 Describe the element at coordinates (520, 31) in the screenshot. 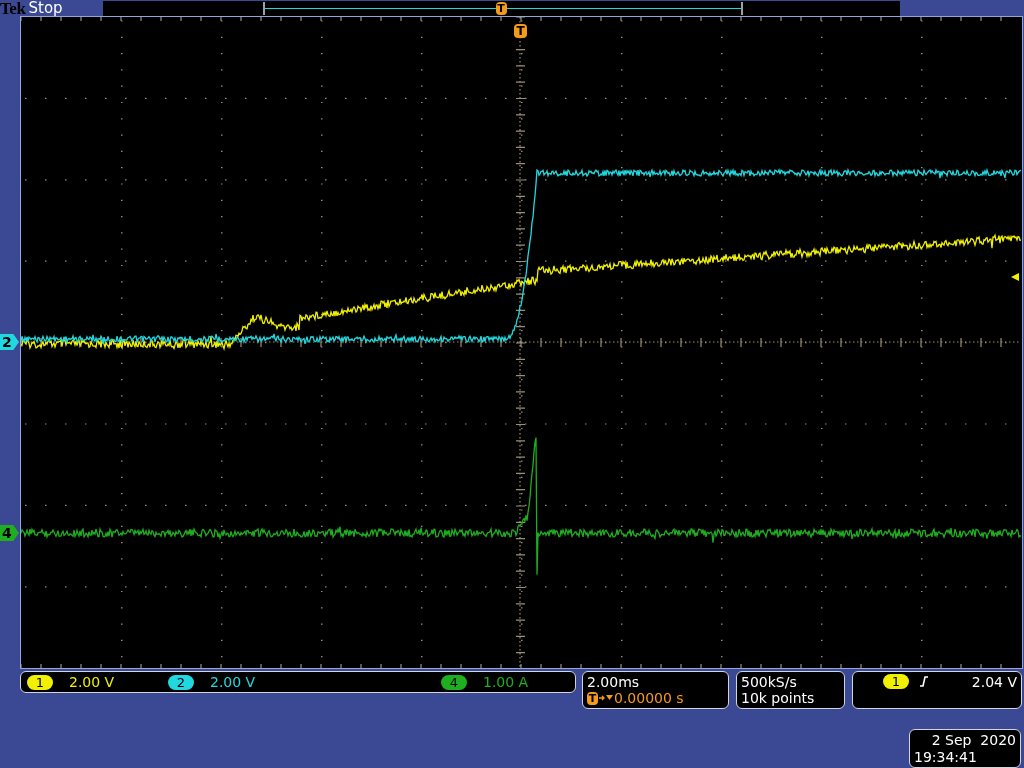

I see `trigger-position-marker: T` at that location.